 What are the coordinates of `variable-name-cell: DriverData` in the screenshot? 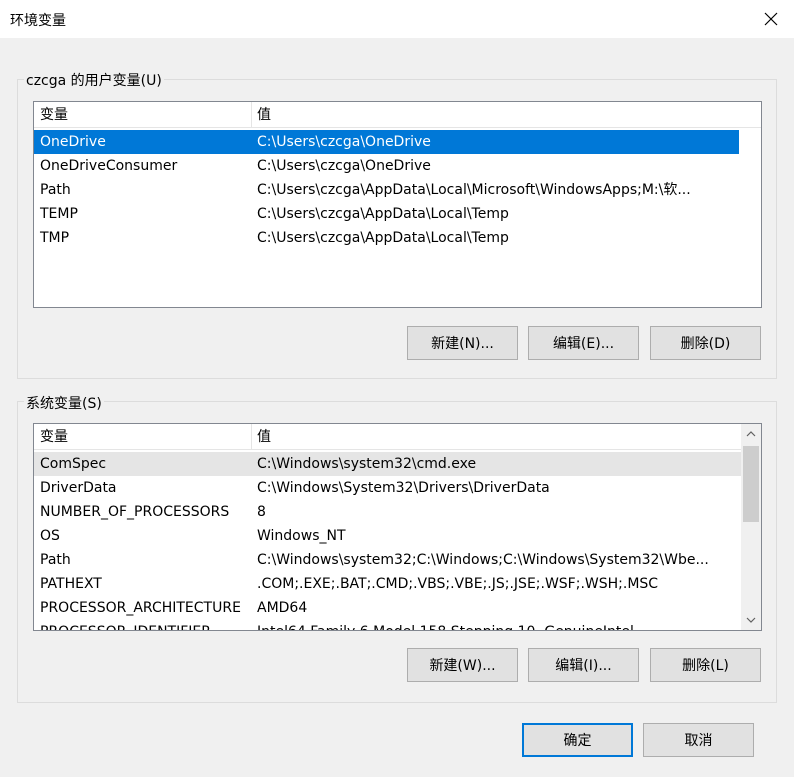 It's located at (78, 488).